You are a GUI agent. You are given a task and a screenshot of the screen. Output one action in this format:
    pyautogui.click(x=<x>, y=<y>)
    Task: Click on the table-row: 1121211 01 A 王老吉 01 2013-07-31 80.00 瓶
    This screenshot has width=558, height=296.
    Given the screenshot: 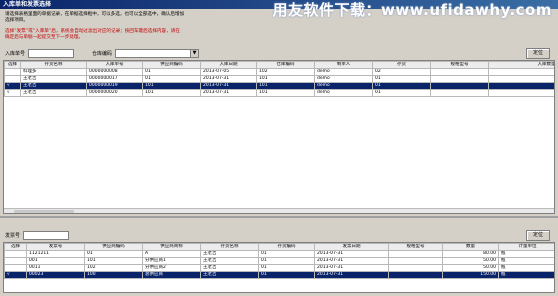 What is the action you would take?
    pyautogui.click(x=279, y=254)
    